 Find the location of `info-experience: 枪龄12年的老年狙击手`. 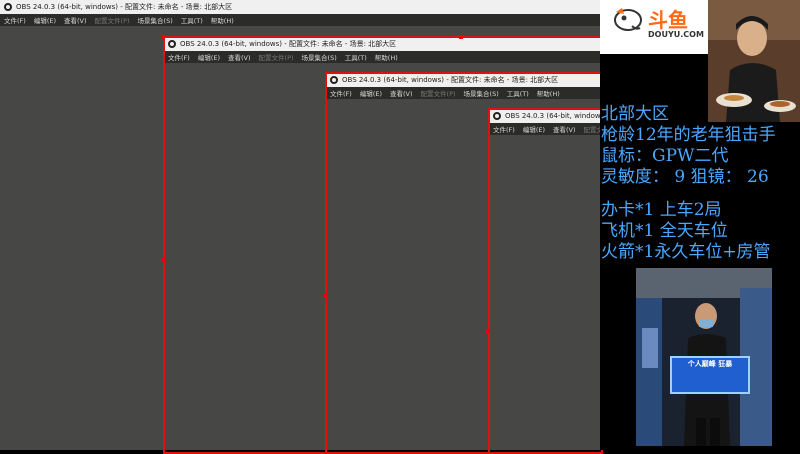

info-experience: 枪龄12年的老年狙击手 is located at coordinates (688, 135).